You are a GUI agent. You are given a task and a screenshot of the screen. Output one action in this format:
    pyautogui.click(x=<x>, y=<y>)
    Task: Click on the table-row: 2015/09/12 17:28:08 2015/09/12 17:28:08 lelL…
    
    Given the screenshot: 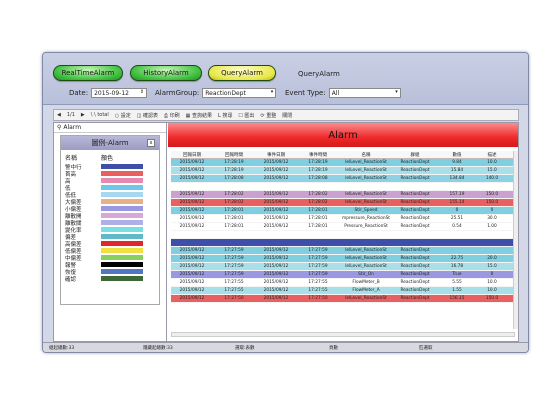 What is the action you would take?
    pyautogui.click(x=343, y=179)
    